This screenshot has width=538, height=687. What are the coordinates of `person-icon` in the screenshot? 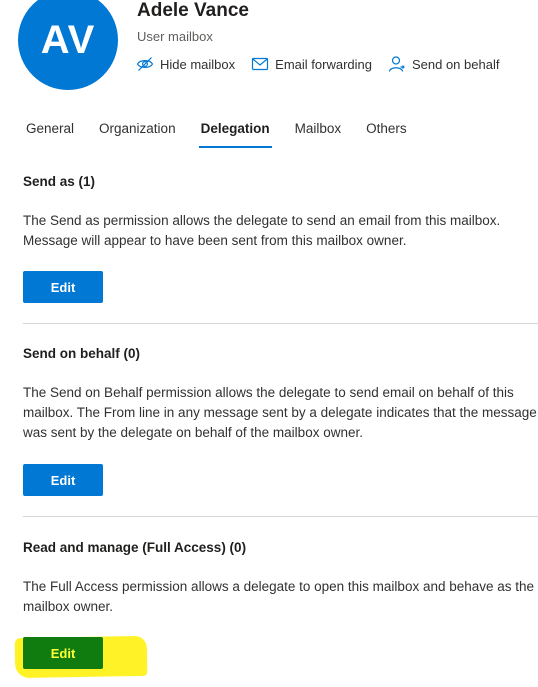 It's located at (396, 64).